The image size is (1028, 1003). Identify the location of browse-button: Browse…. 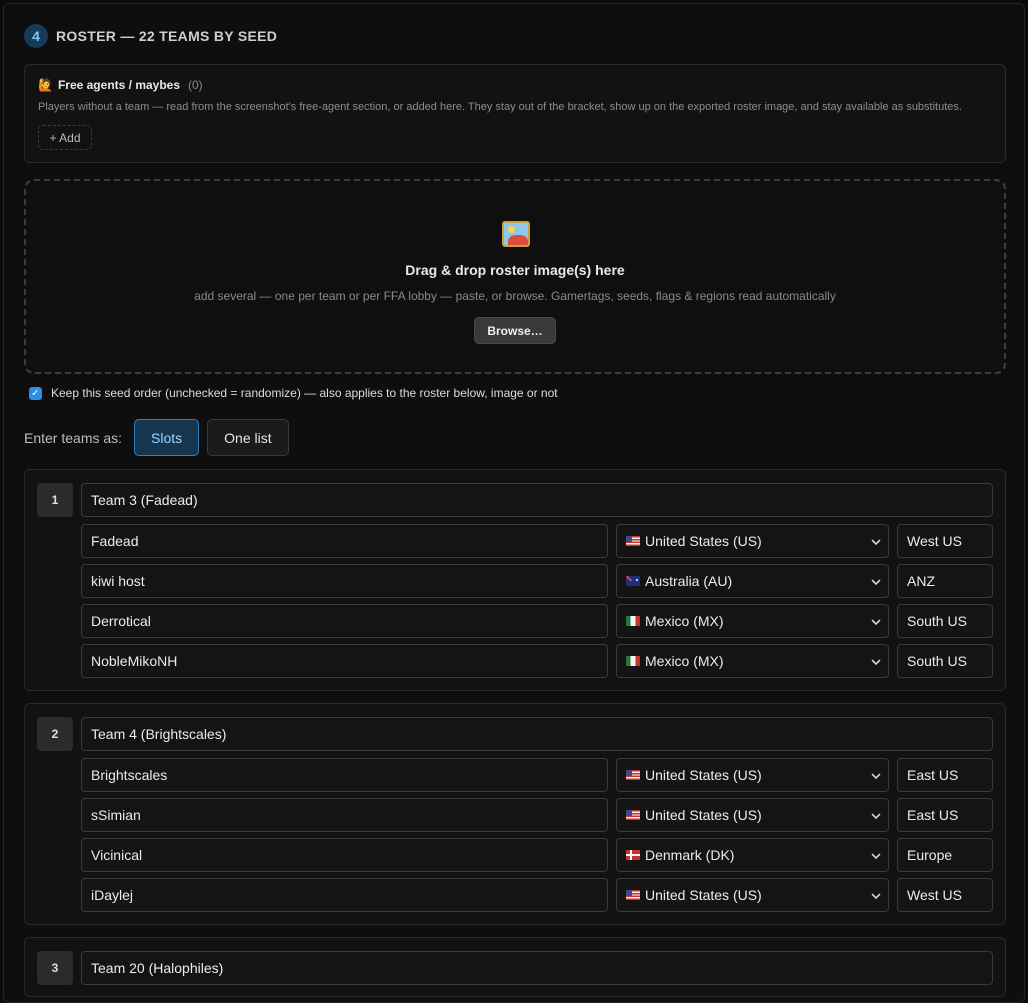
(515, 330).